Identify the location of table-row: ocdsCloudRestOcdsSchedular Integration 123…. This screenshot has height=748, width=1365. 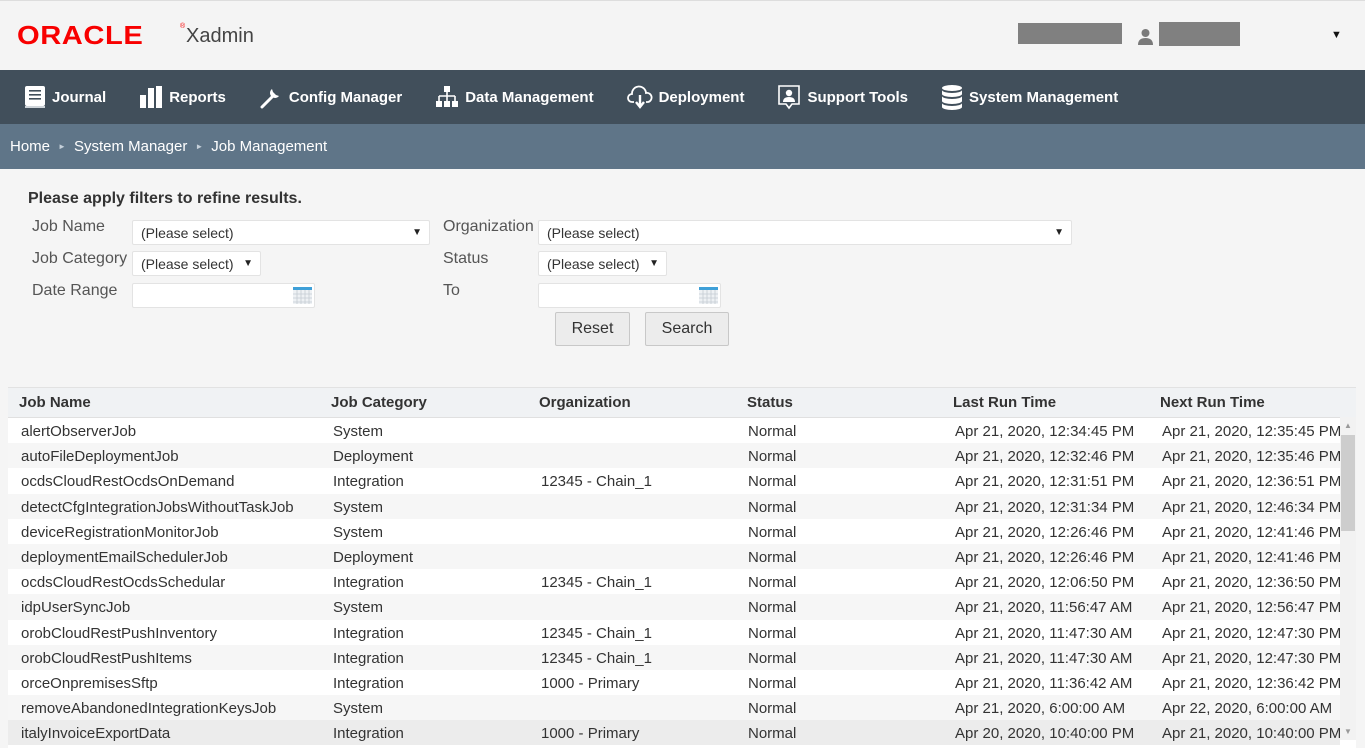
(675, 582).